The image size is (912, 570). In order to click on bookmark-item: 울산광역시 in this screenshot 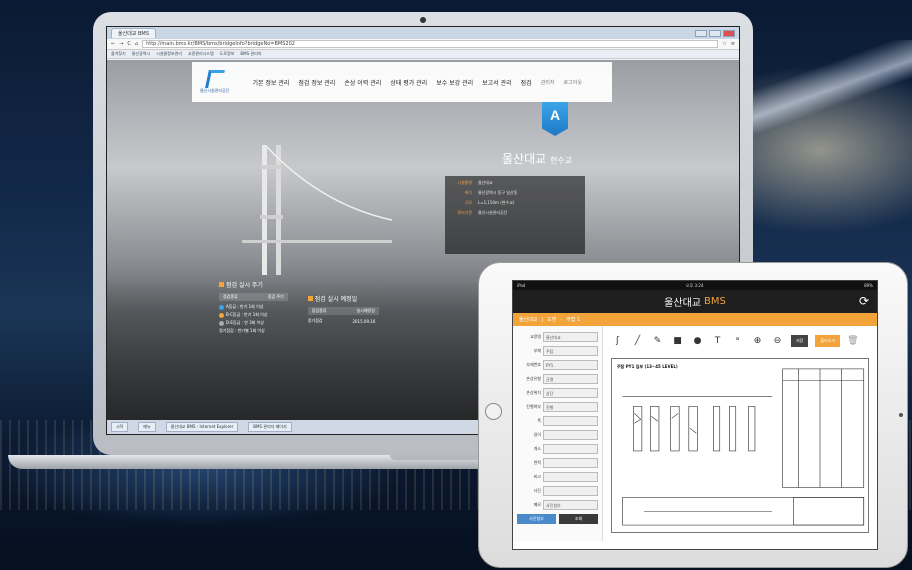, I will do `click(141, 54)`.